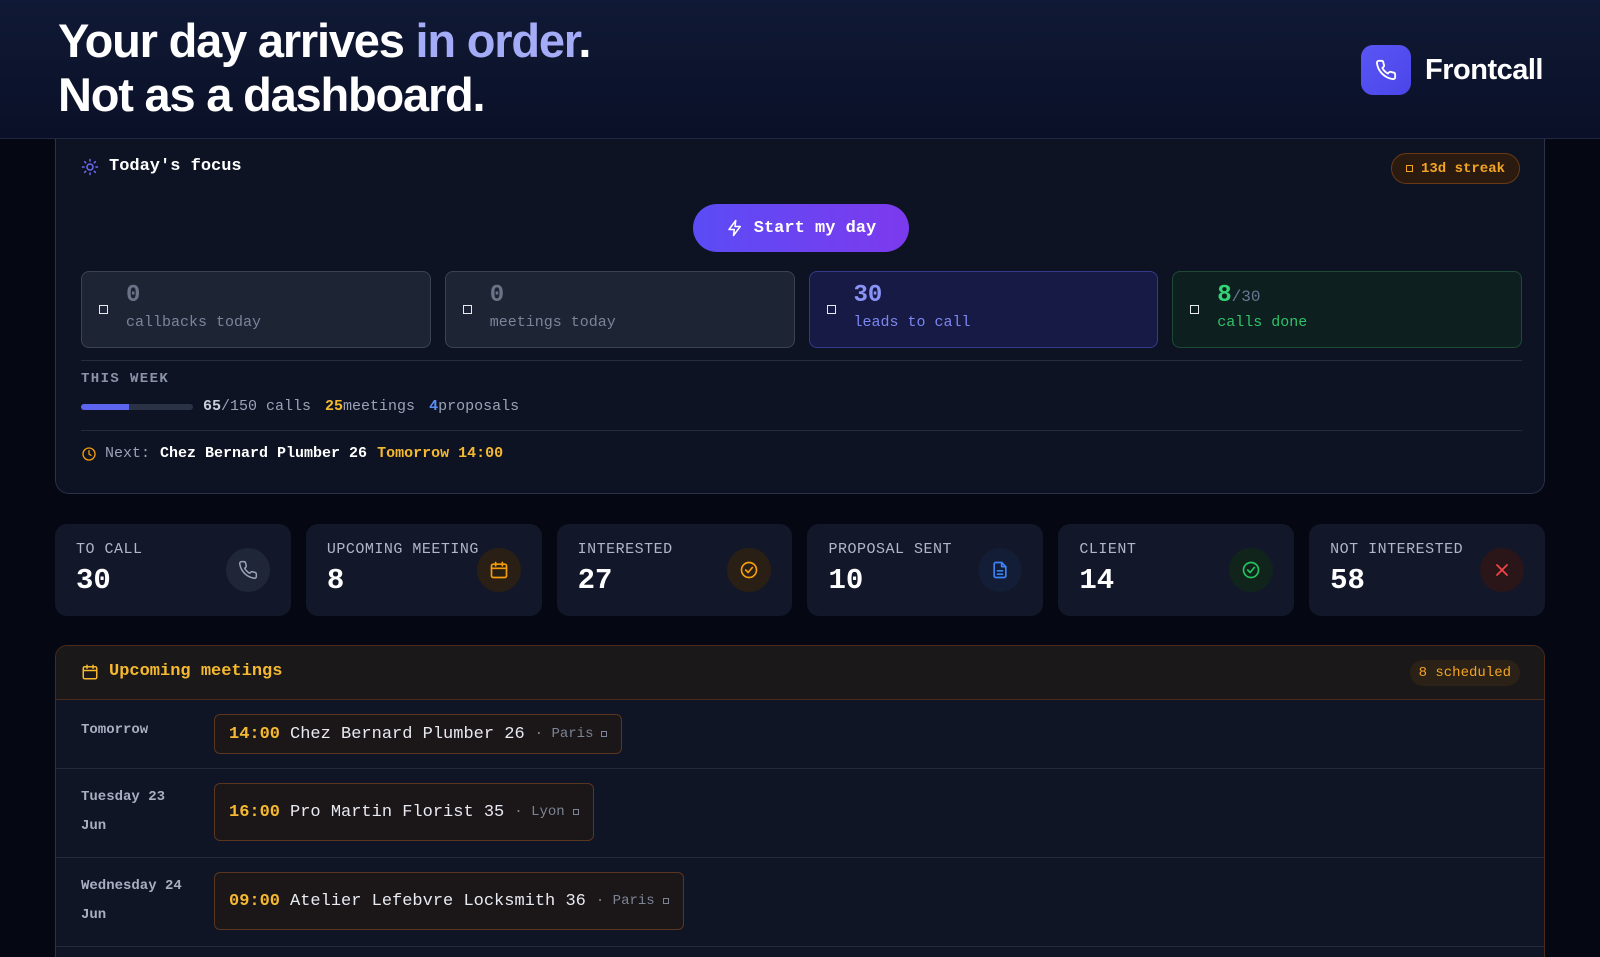 The image size is (1600, 957). Describe the element at coordinates (1108, 549) in the screenshot. I see `card-label: CLIENT` at that location.